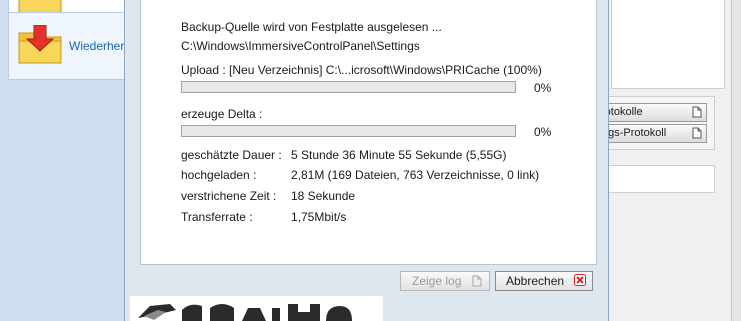 This screenshot has width=741, height=321. I want to click on stat-label-uploaded: hochgeladen :, so click(219, 175).